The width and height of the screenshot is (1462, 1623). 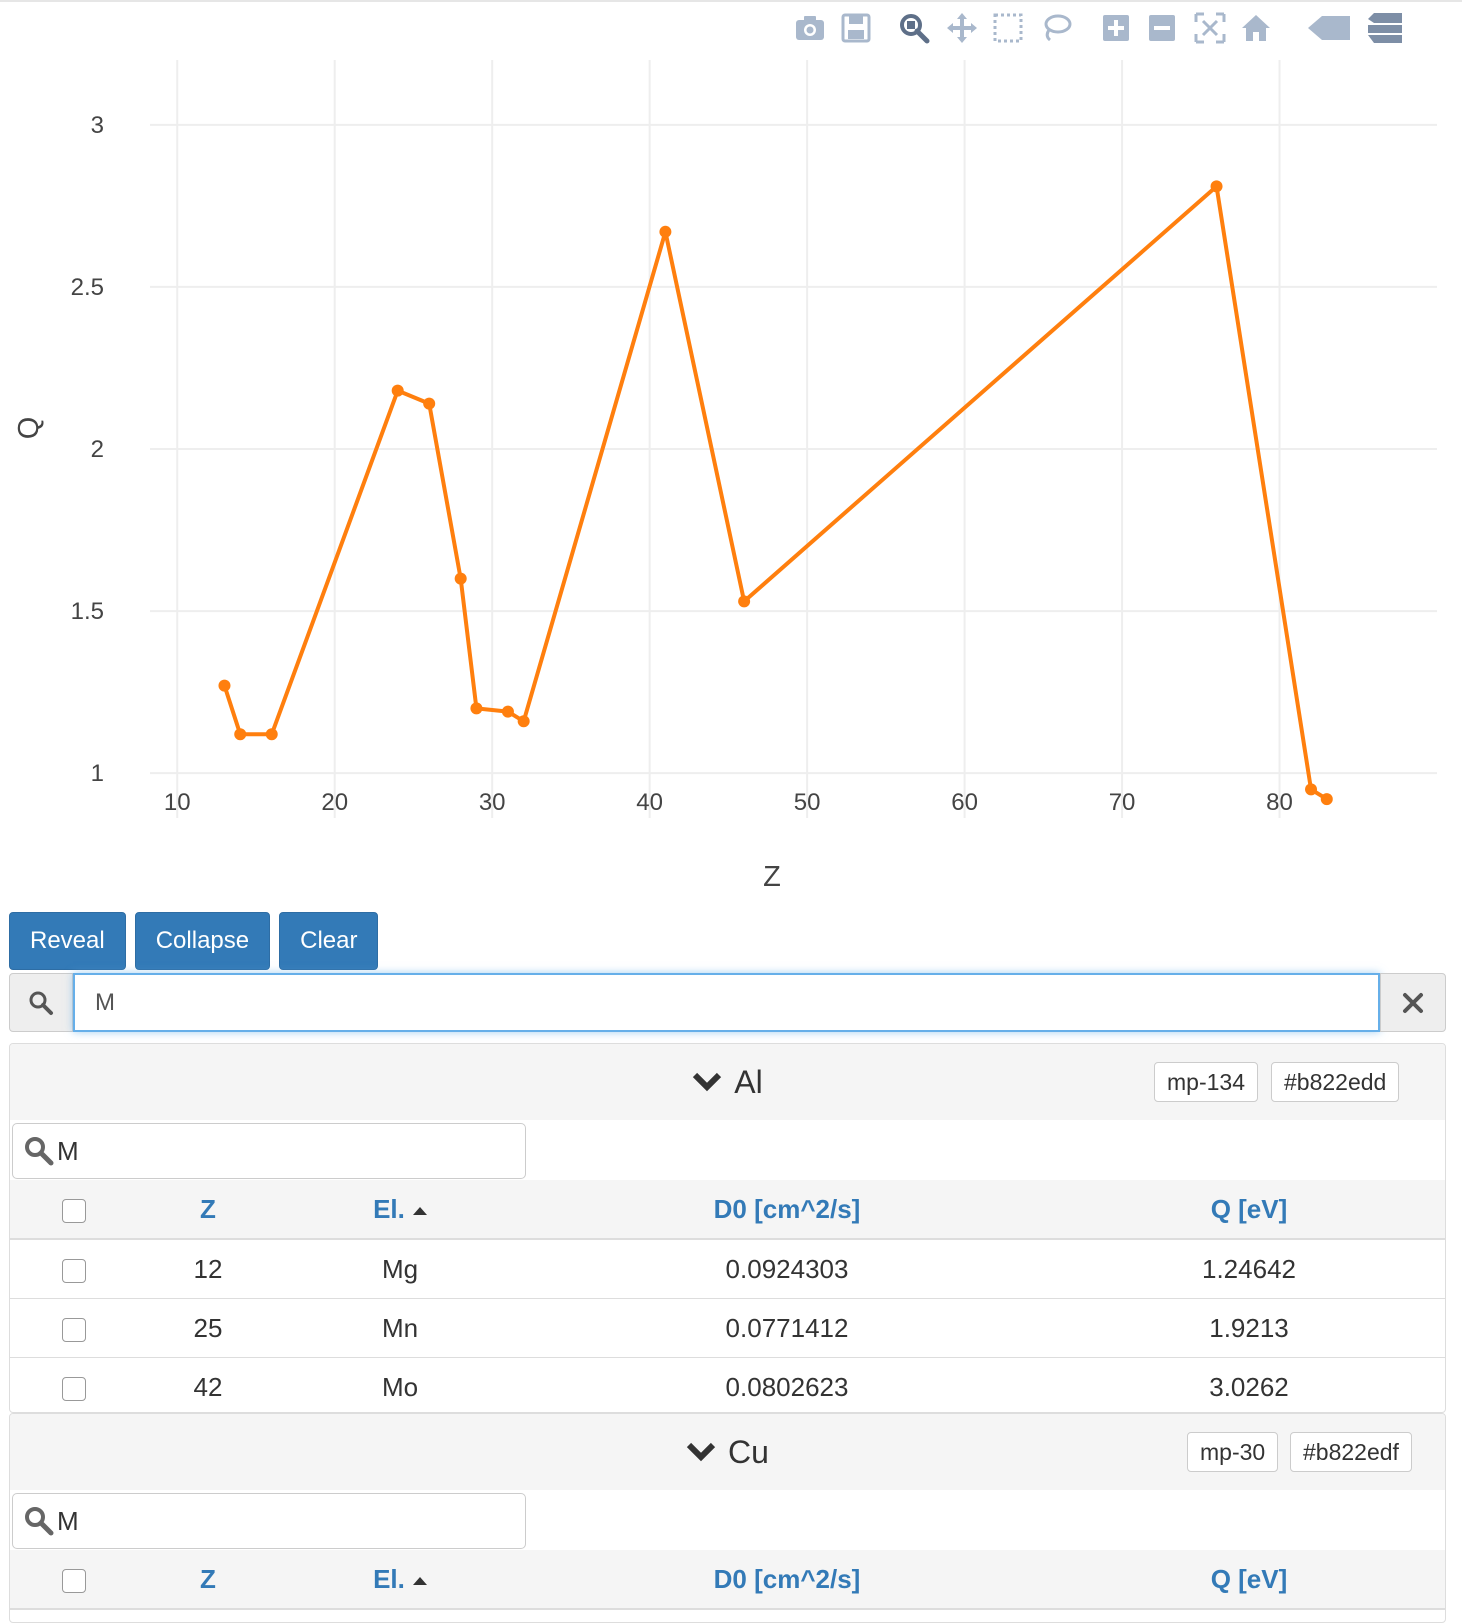 I want to click on cell-q: 3.0262, so click(x=1249, y=1384).